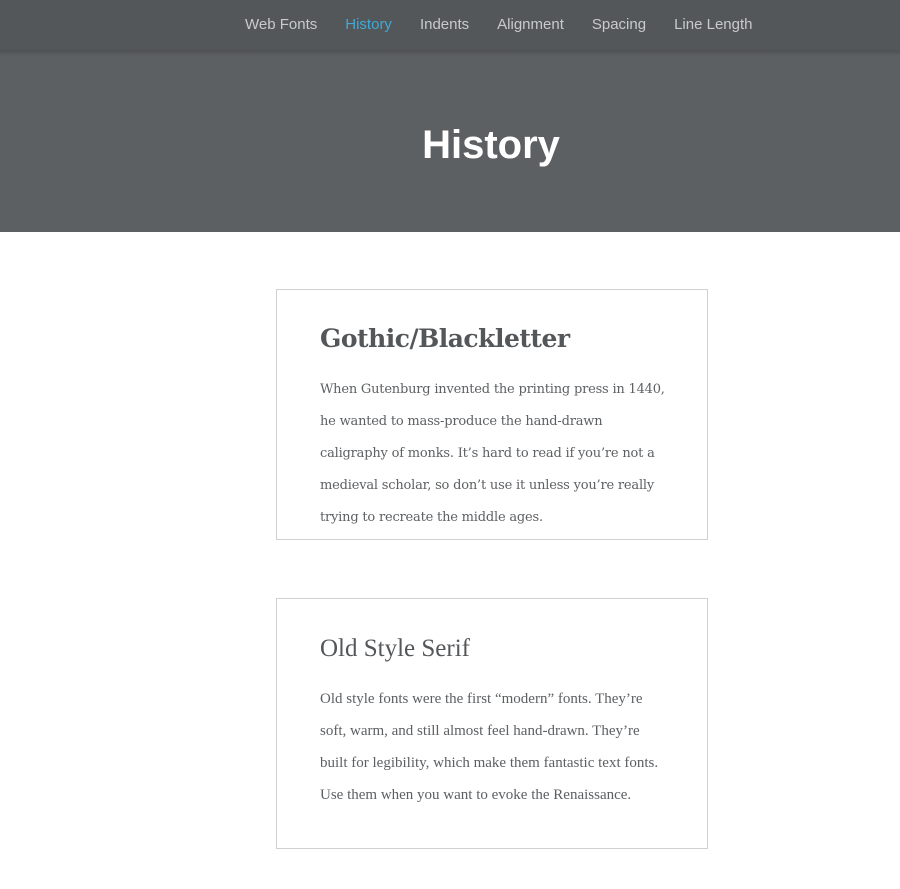 This screenshot has width=900, height=889. What do you see at coordinates (619, 25) in the screenshot?
I see `nav-item-spacing: Spacing` at bounding box center [619, 25].